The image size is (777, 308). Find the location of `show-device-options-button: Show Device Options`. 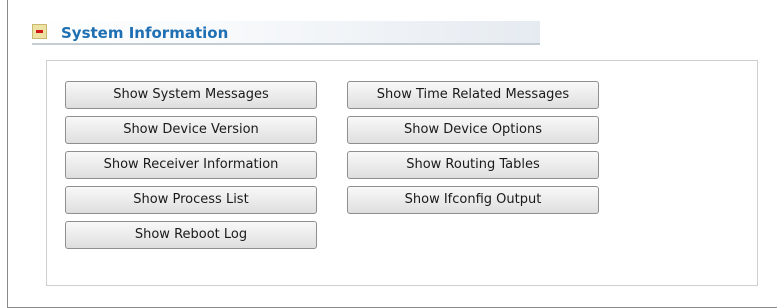

show-device-options-button: Show Device Options is located at coordinates (473, 130).